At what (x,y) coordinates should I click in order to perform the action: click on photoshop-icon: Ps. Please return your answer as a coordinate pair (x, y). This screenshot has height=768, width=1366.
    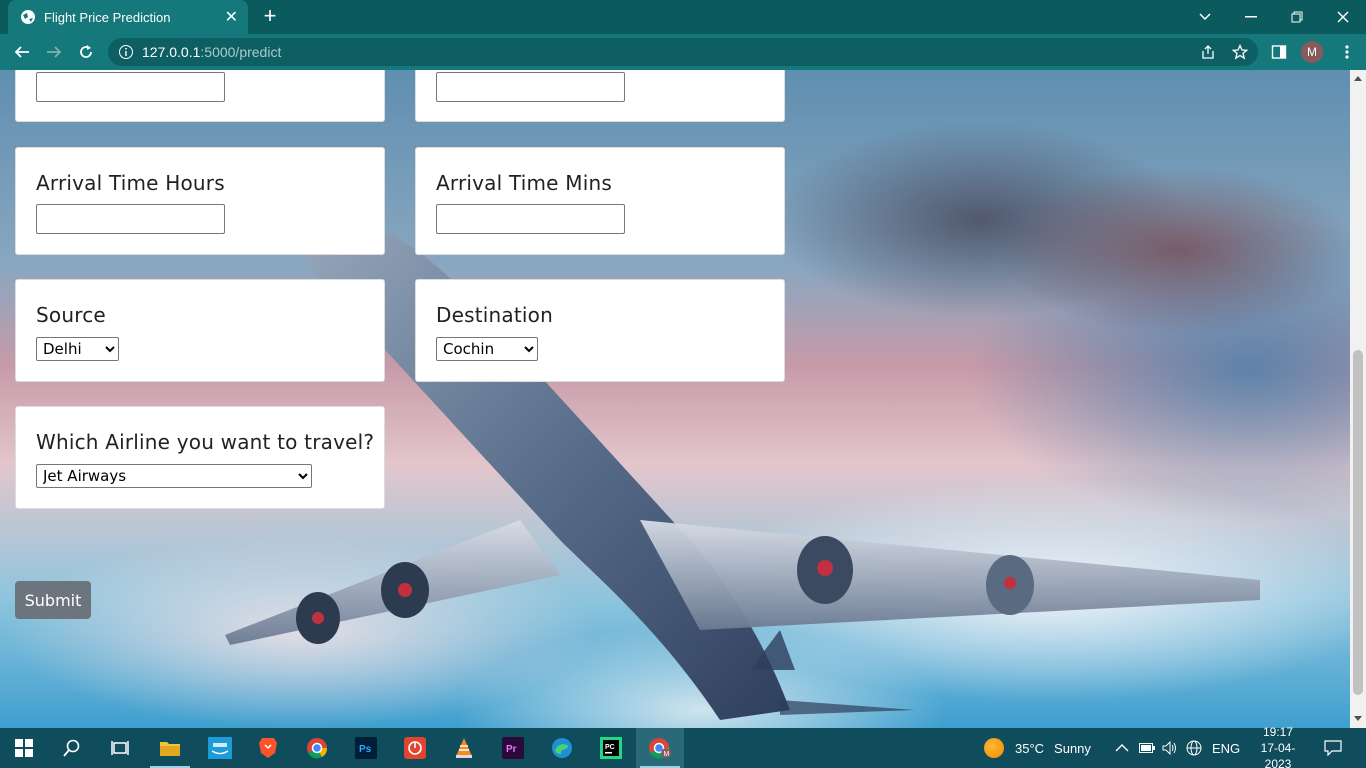
    Looking at the image, I should click on (366, 748).